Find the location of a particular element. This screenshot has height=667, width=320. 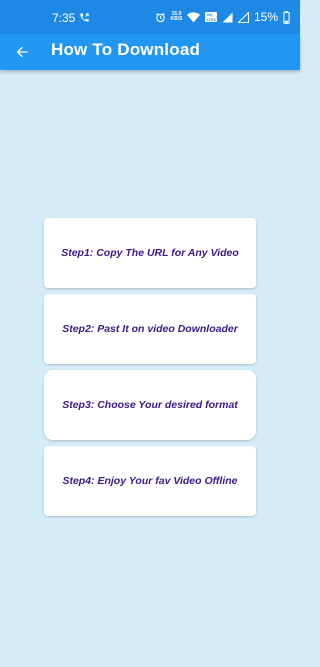

step-label: Step3: Choose Your desired format is located at coordinates (150, 405).